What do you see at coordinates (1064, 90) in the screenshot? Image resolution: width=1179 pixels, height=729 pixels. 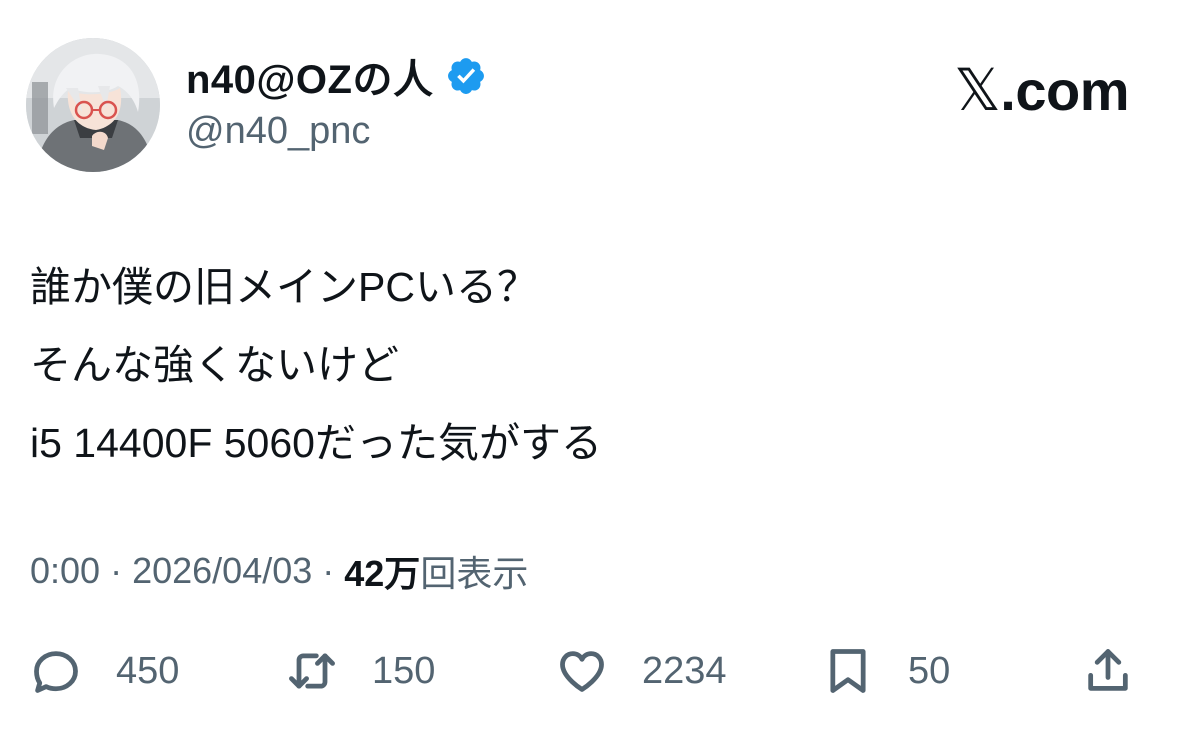 I see `brand-suffix: .com` at bounding box center [1064, 90].